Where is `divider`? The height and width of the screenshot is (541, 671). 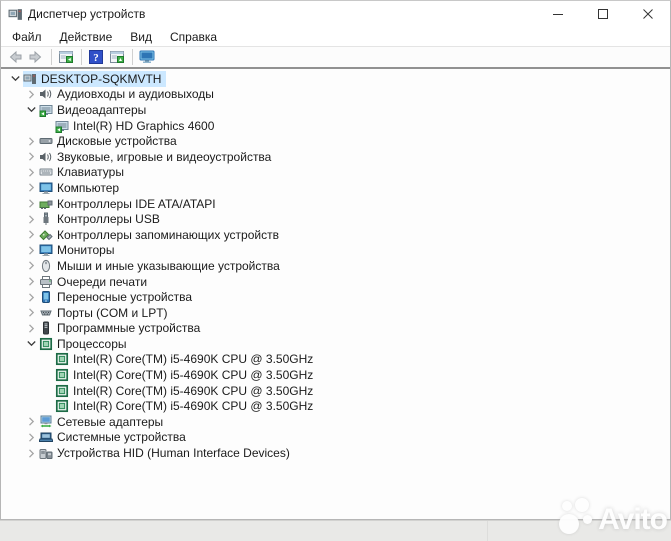
divider is located at coordinates (487, 531).